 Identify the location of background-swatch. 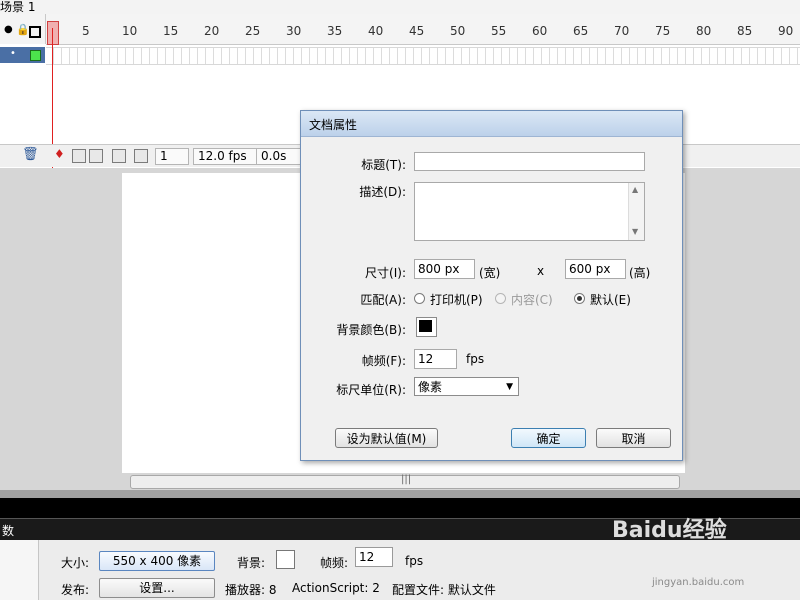
(285, 559).